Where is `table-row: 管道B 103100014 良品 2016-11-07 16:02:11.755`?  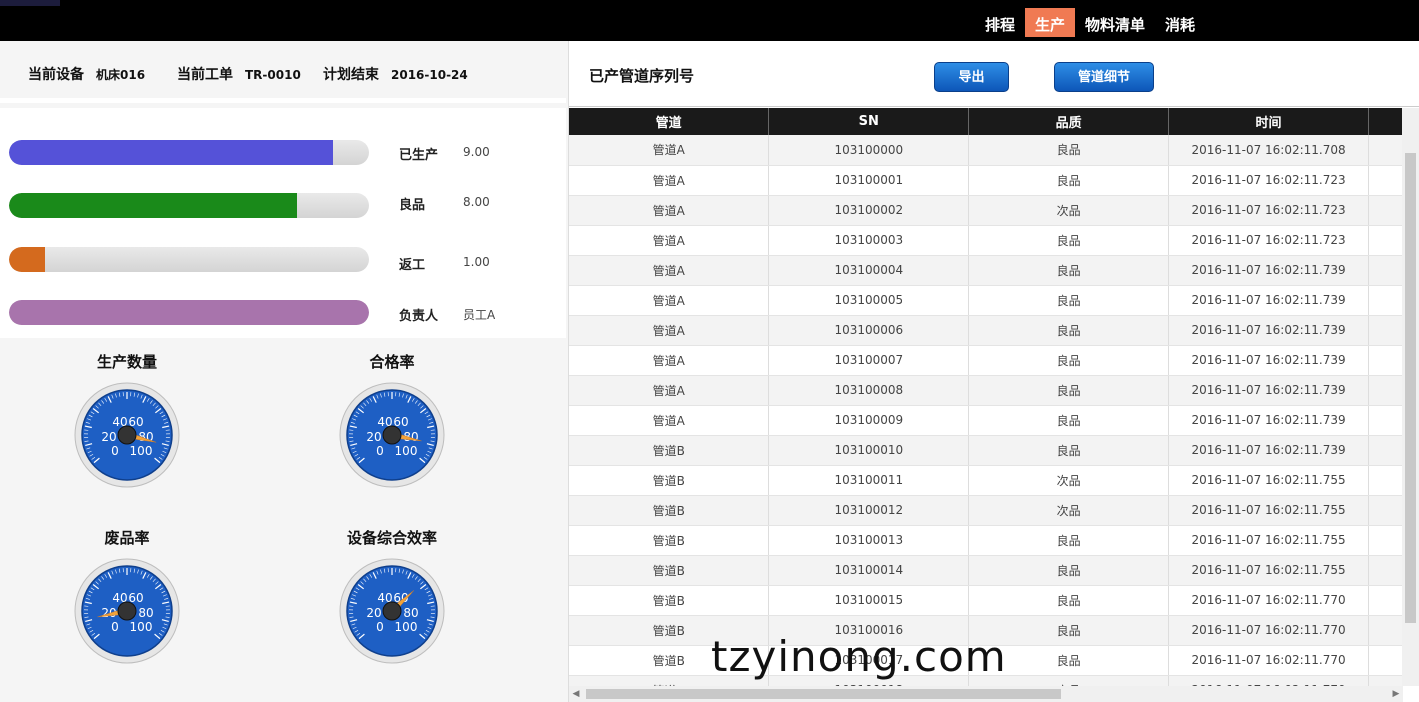
table-row: 管道B 103100014 良品 2016-11-07 16:02:11.755 is located at coordinates (994, 570).